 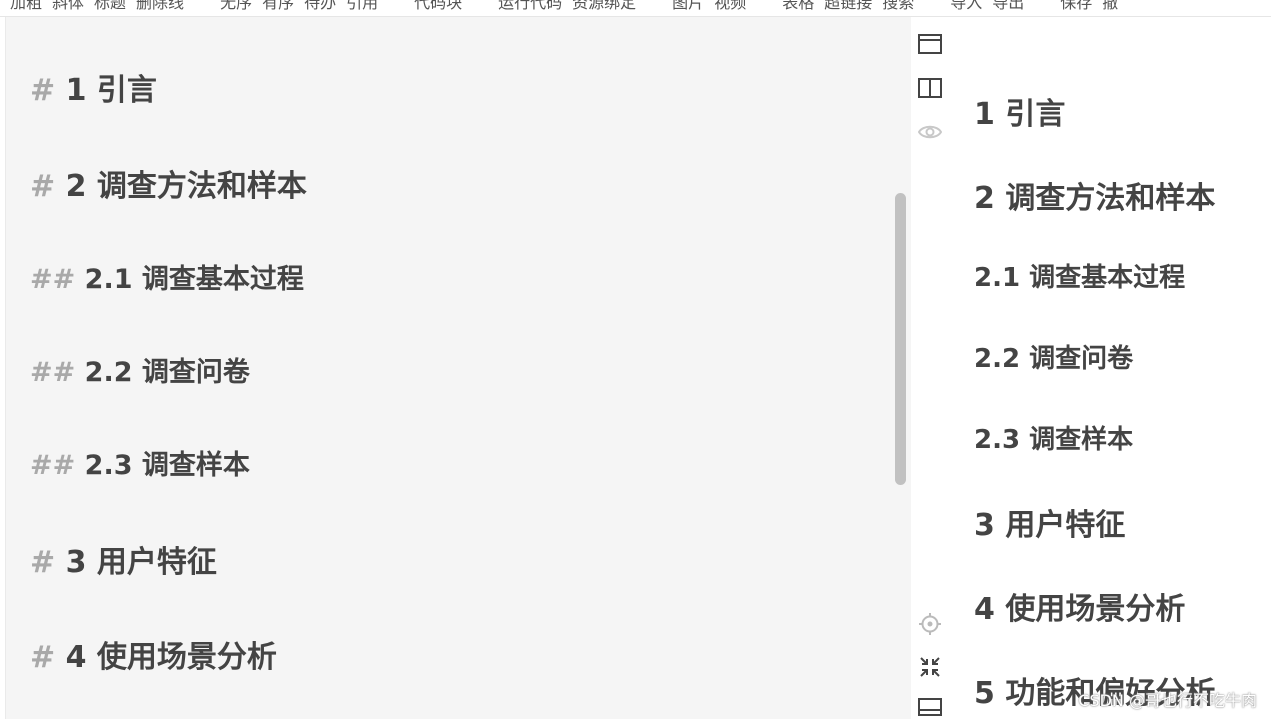 I want to click on toolbar-button: 保存, so click(x=1076, y=6).